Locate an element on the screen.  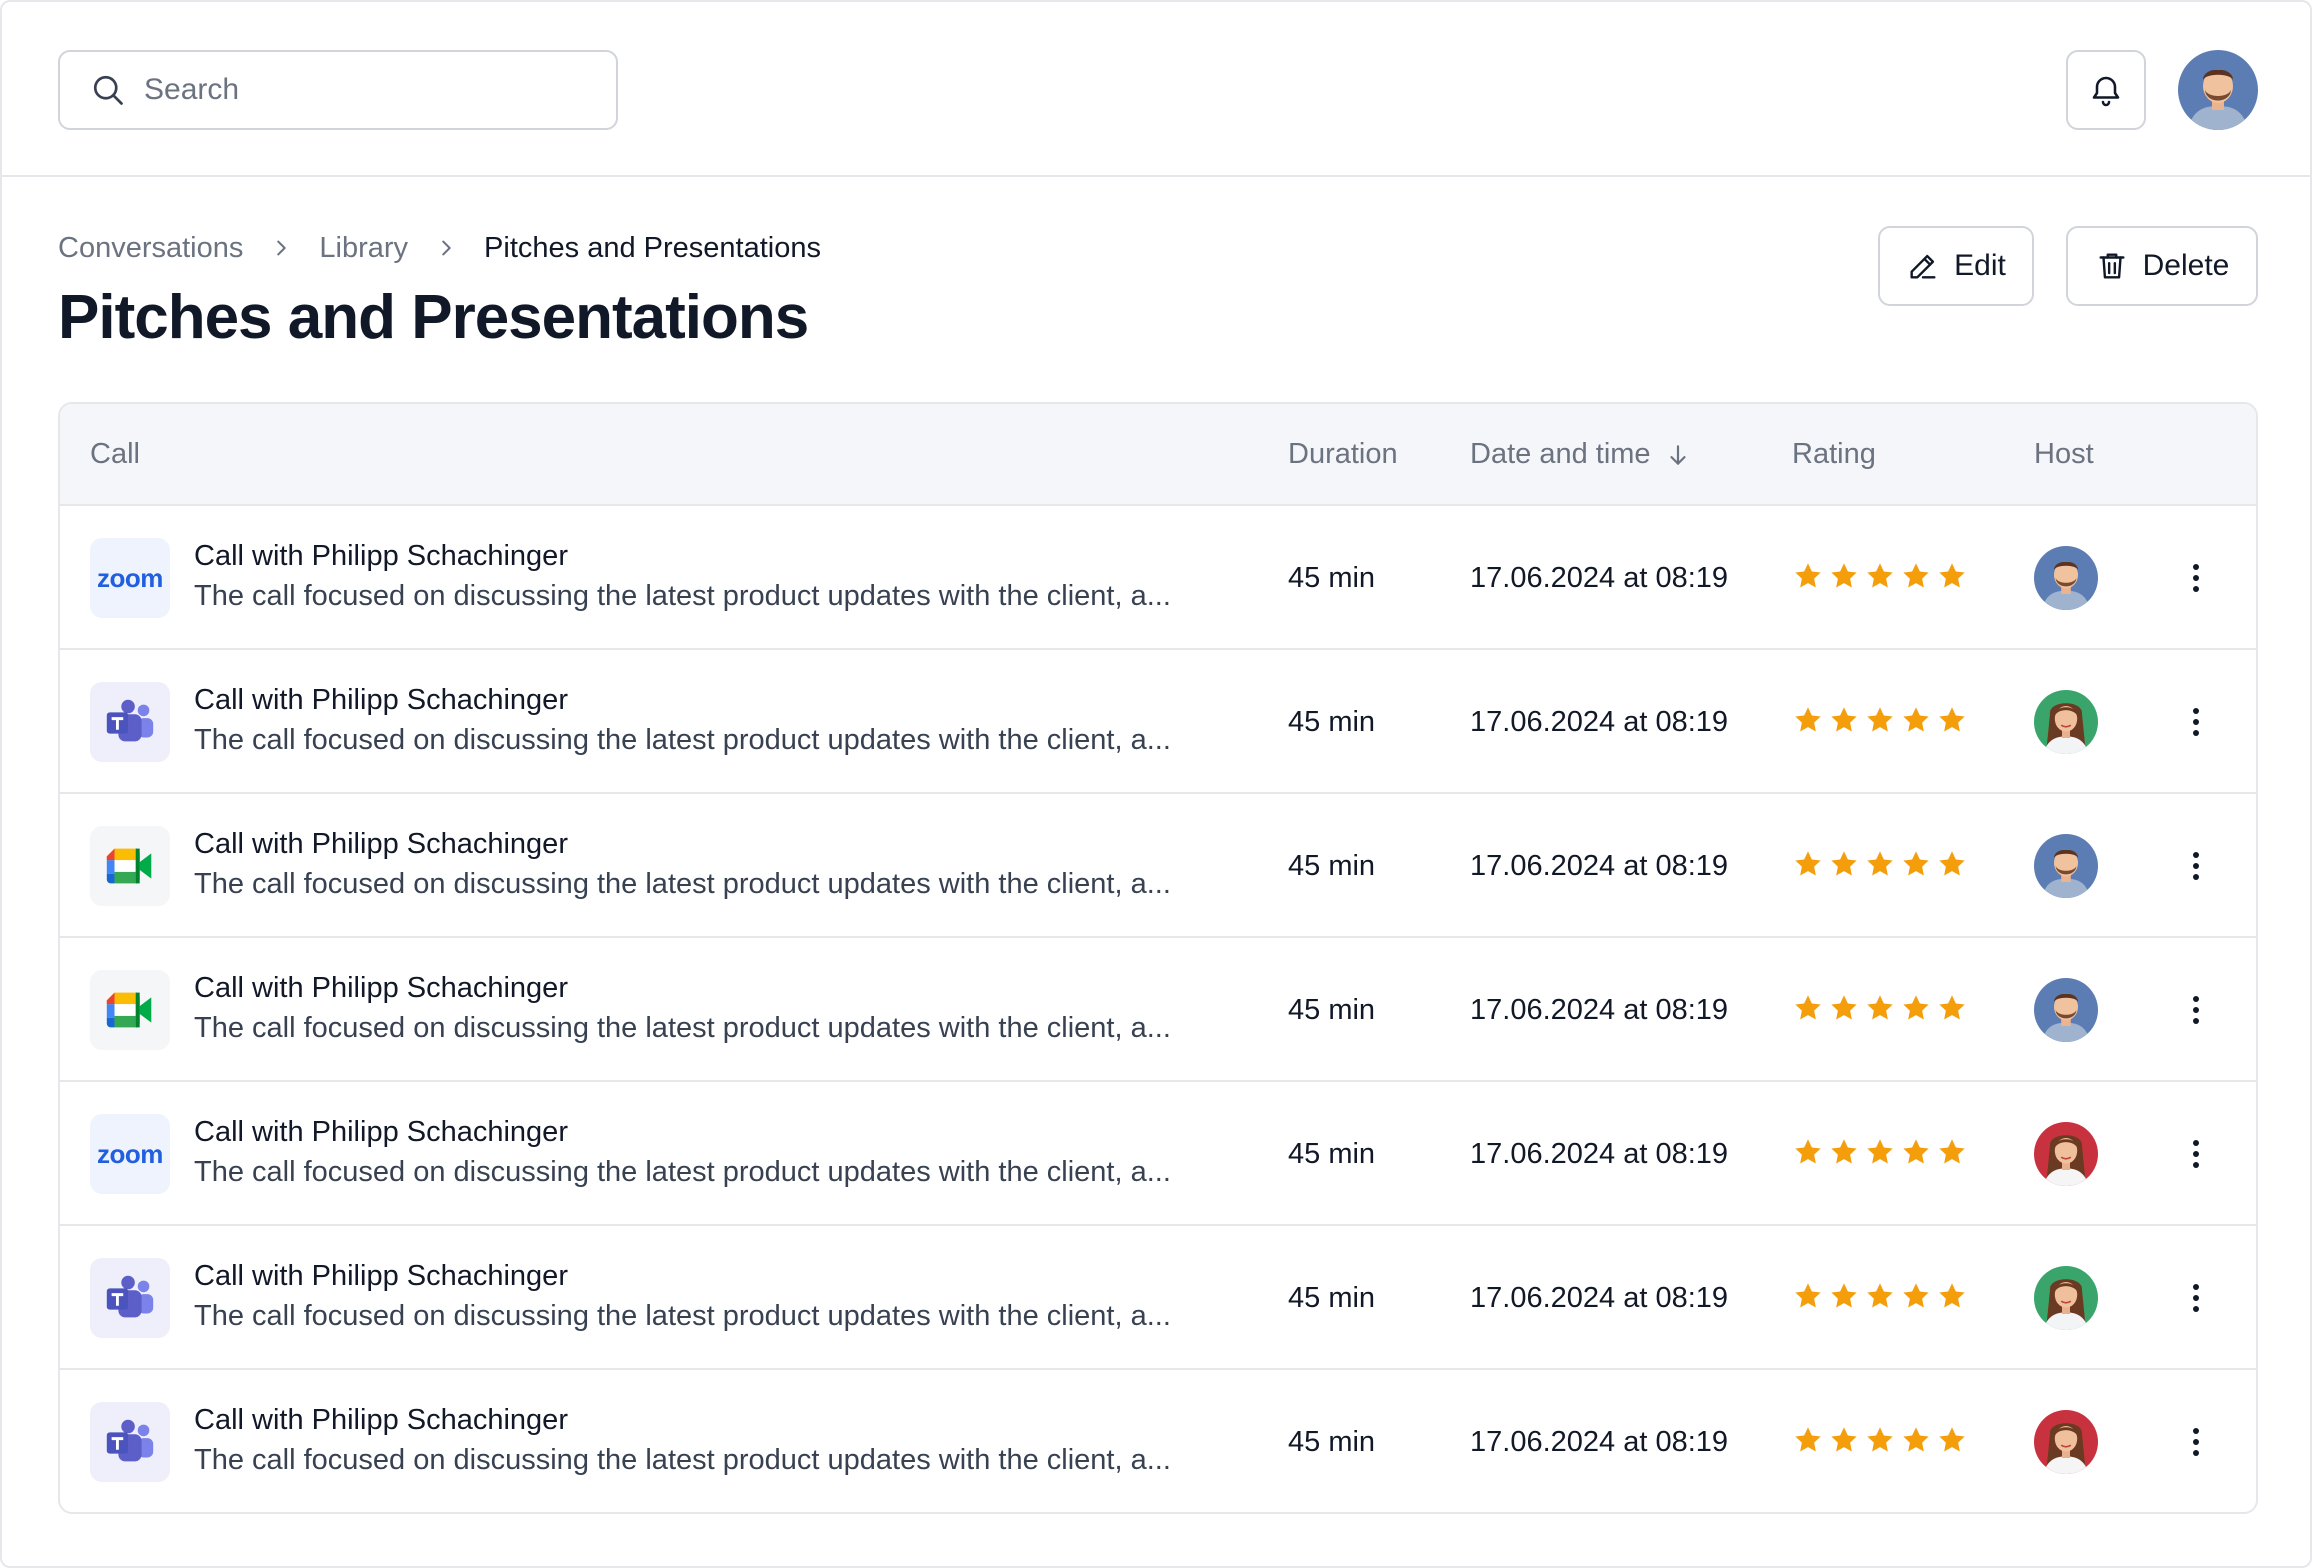
search-box is located at coordinates (338, 90).